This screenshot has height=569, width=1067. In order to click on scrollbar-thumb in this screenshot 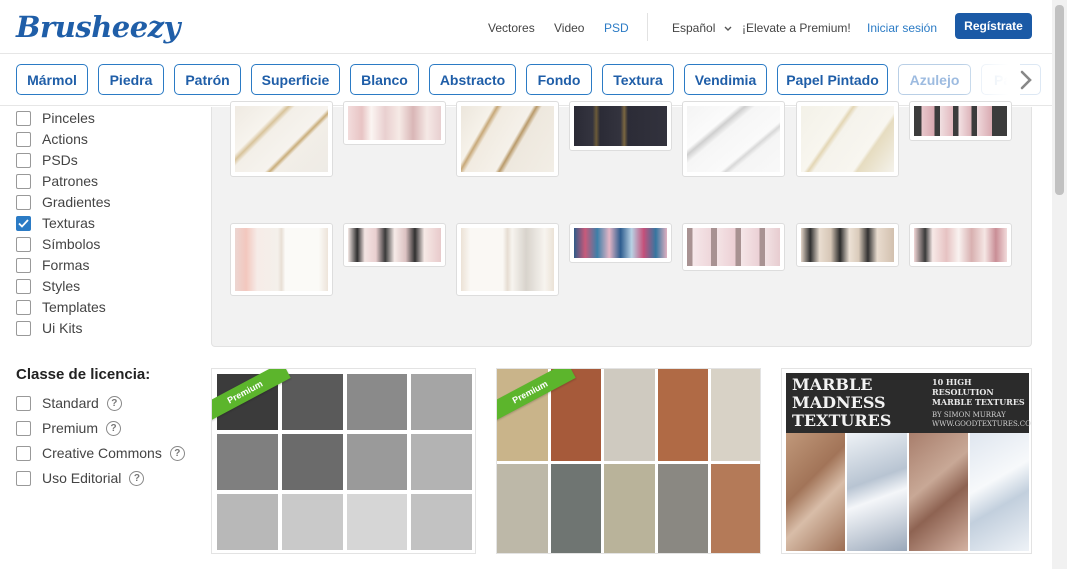, I will do `click(1059, 100)`.